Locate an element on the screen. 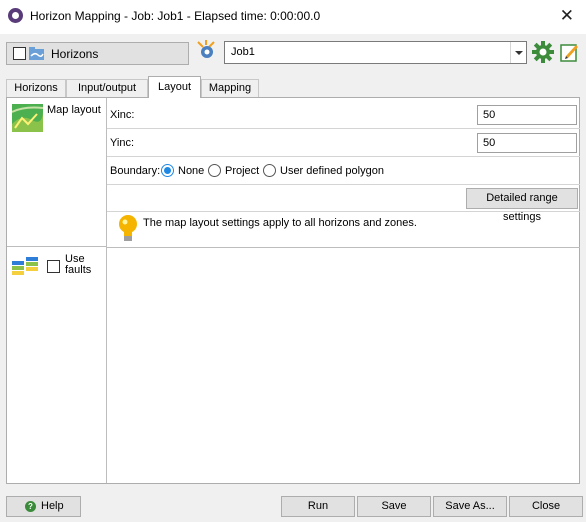 The width and height of the screenshot is (586, 522). close-button: Close is located at coordinates (546, 506).